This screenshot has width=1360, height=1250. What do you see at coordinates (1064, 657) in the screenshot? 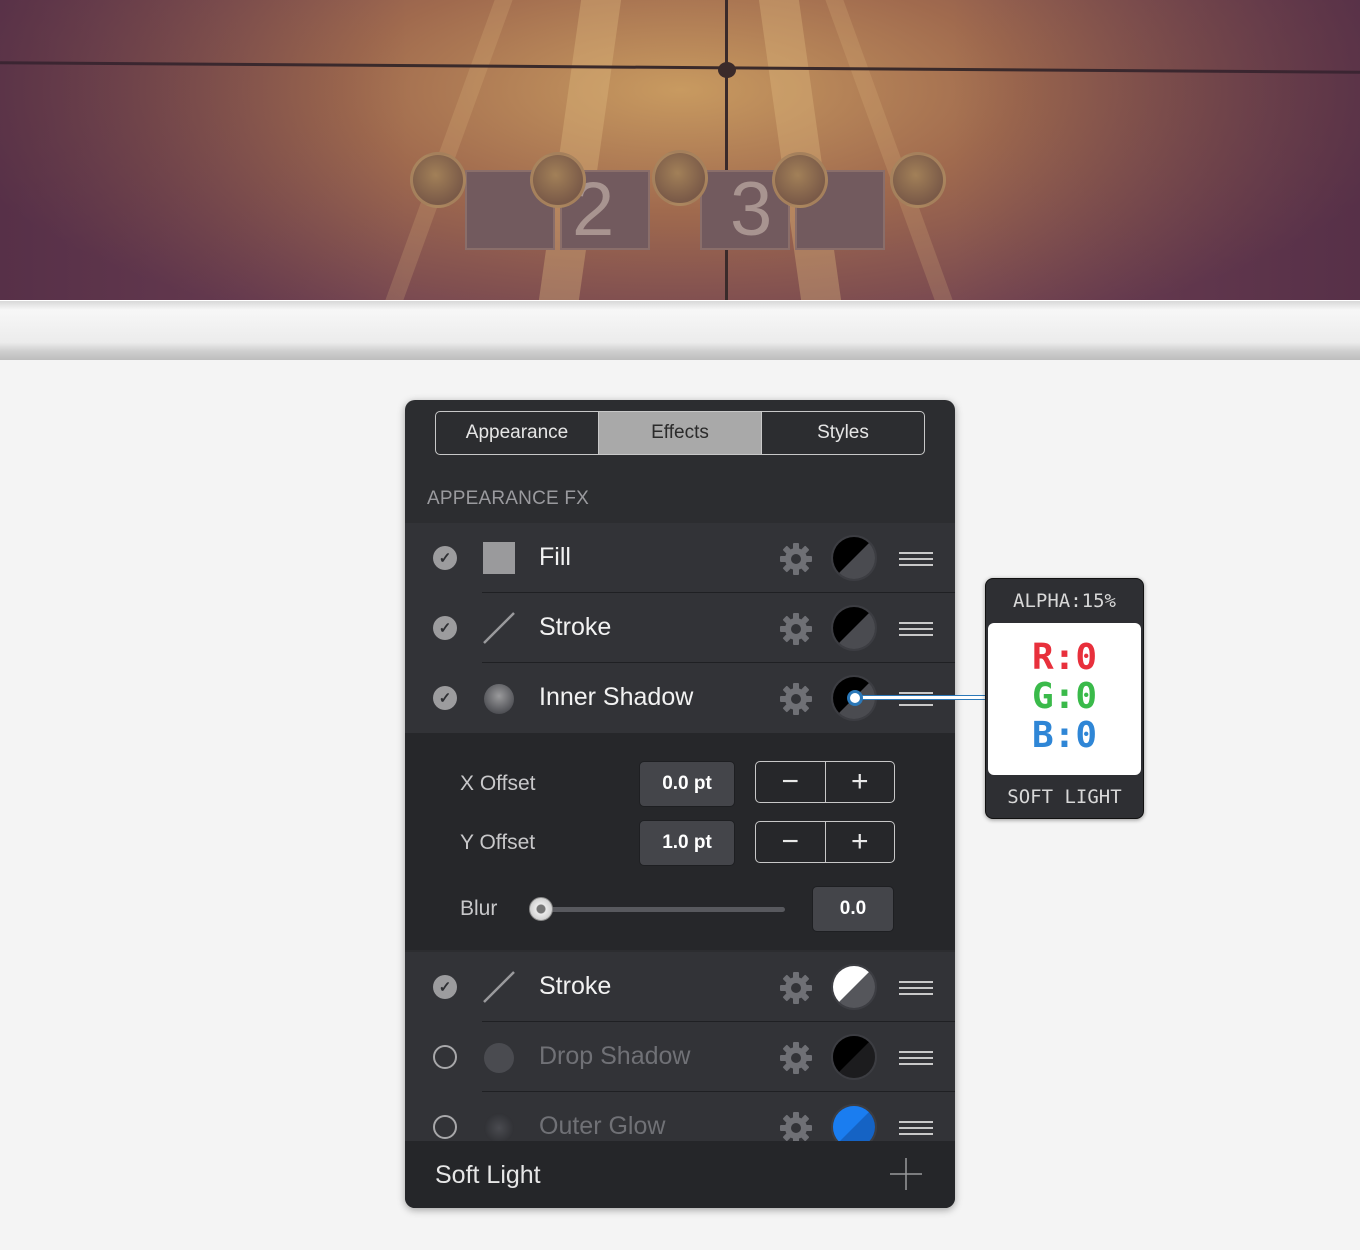
I see `red-value: R:0` at bounding box center [1064, 657].